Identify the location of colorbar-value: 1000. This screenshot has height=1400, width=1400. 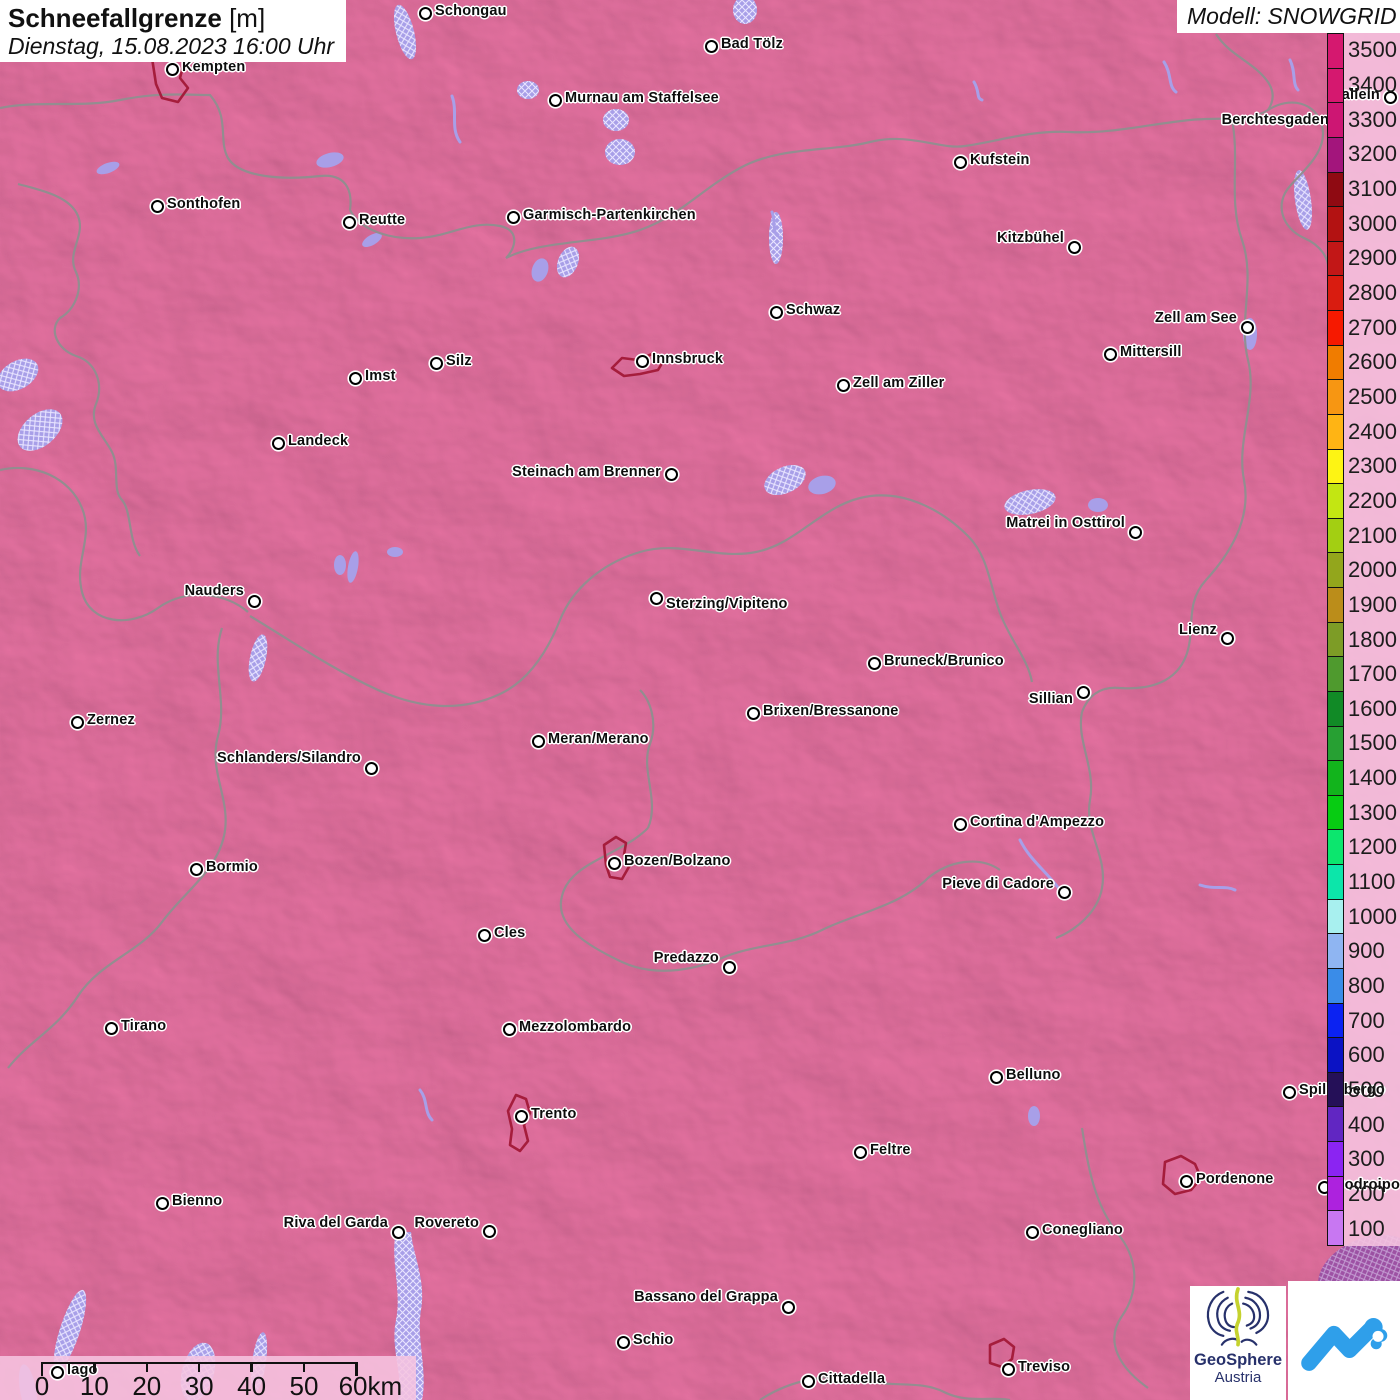
(1372, 916).